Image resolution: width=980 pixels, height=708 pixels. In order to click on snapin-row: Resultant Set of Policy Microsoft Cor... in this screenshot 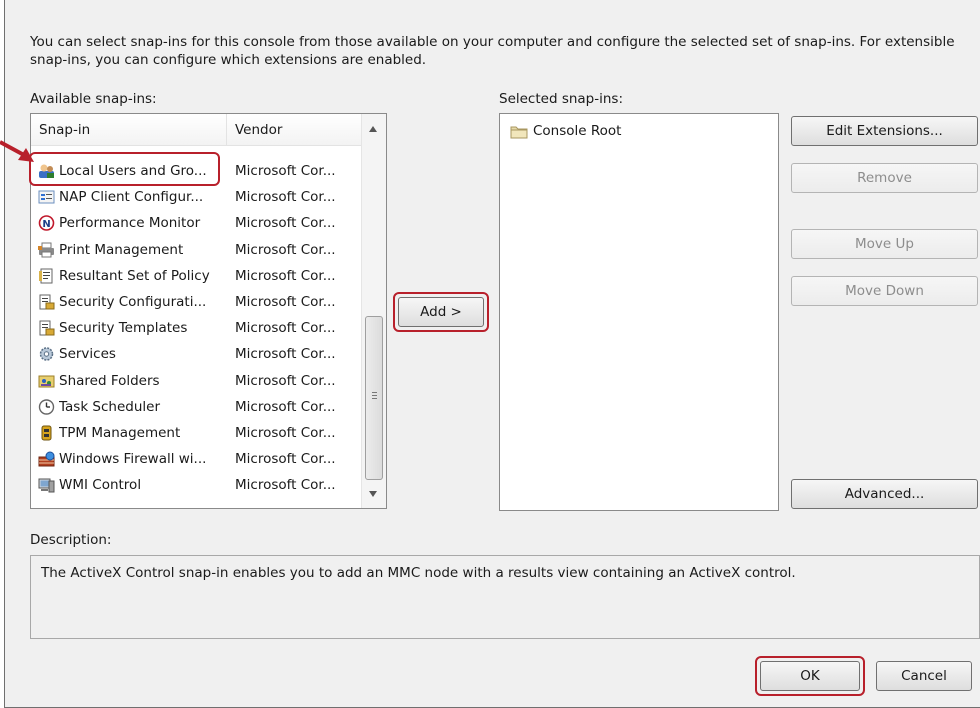, I will do `click(197, 276)`.